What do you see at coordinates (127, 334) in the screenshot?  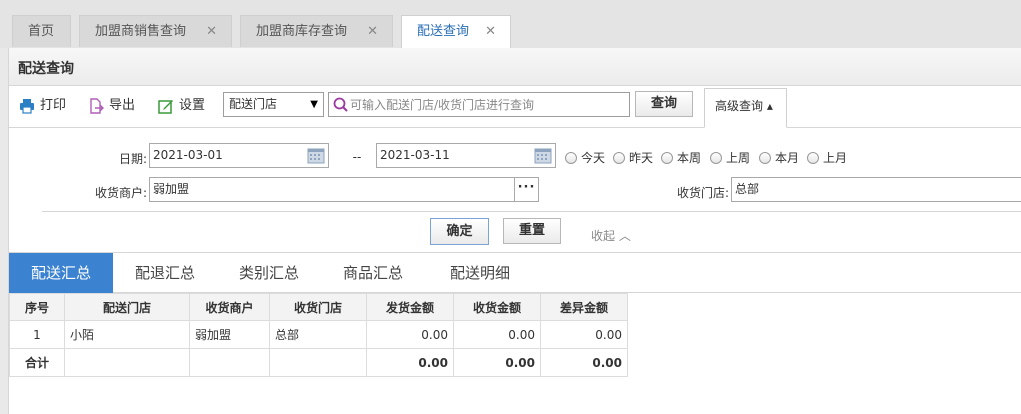 I see `table-cell: 小陌` at bounding box center [127, 334].